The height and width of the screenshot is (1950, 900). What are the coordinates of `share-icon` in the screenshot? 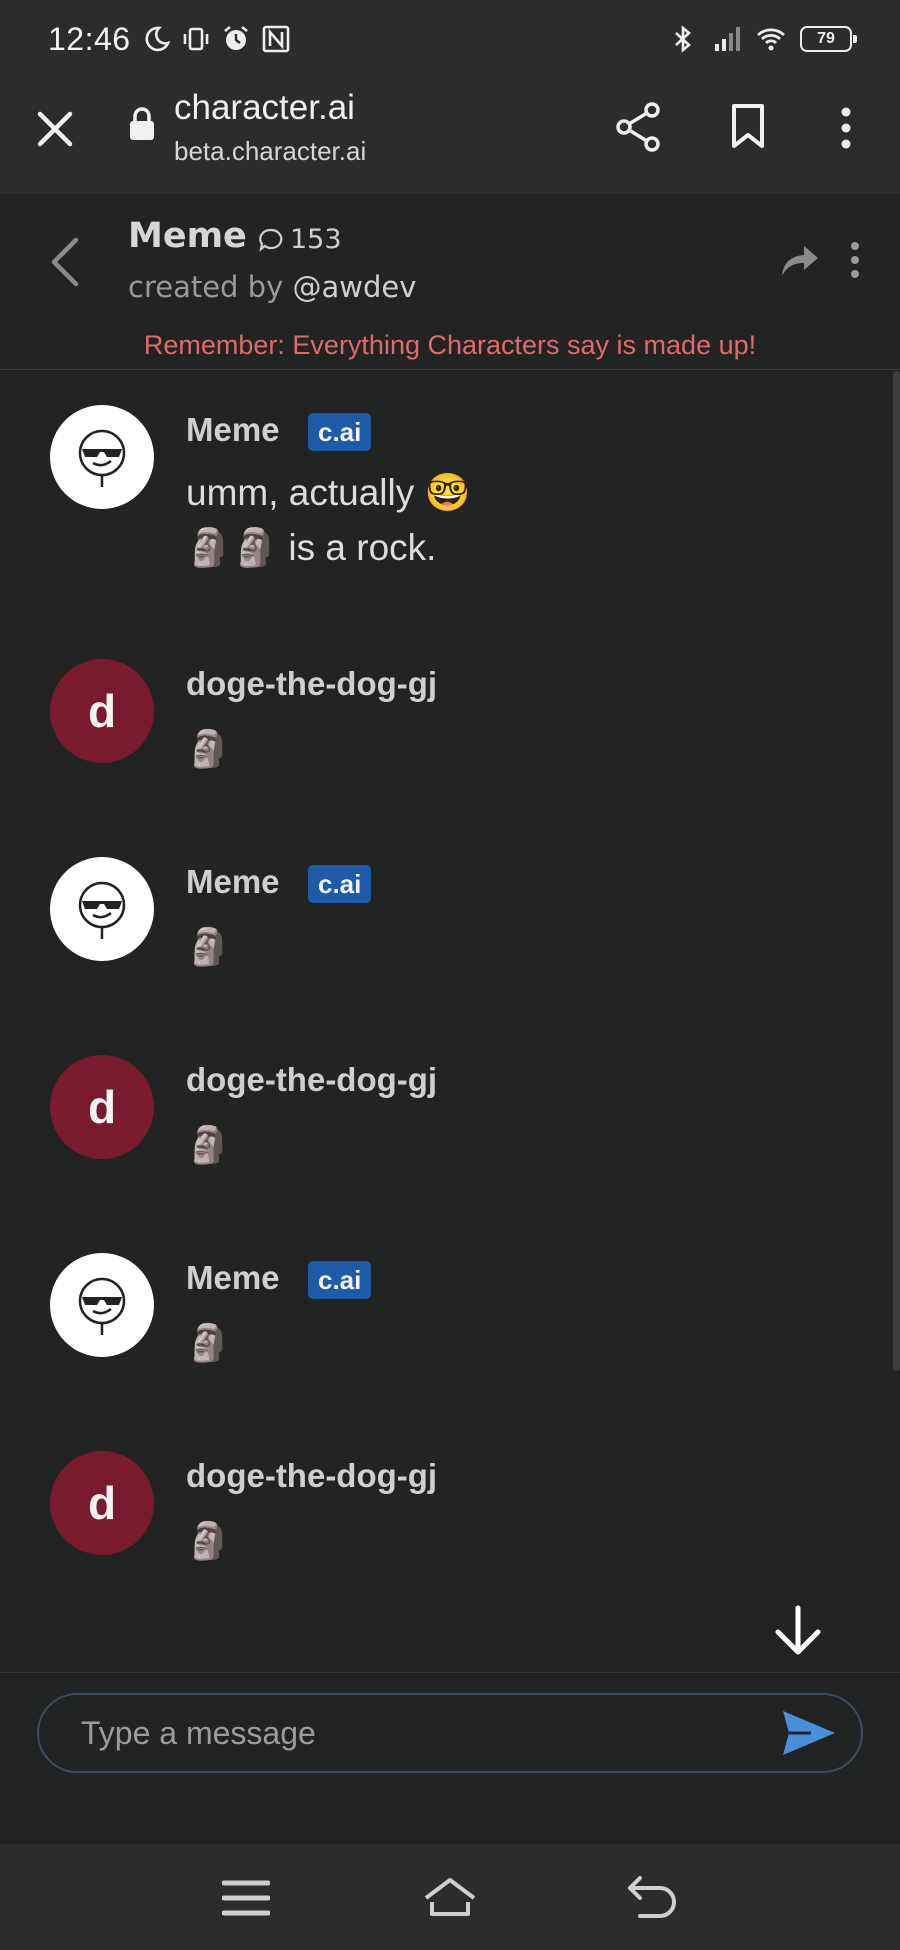 It's located at (638, 127).